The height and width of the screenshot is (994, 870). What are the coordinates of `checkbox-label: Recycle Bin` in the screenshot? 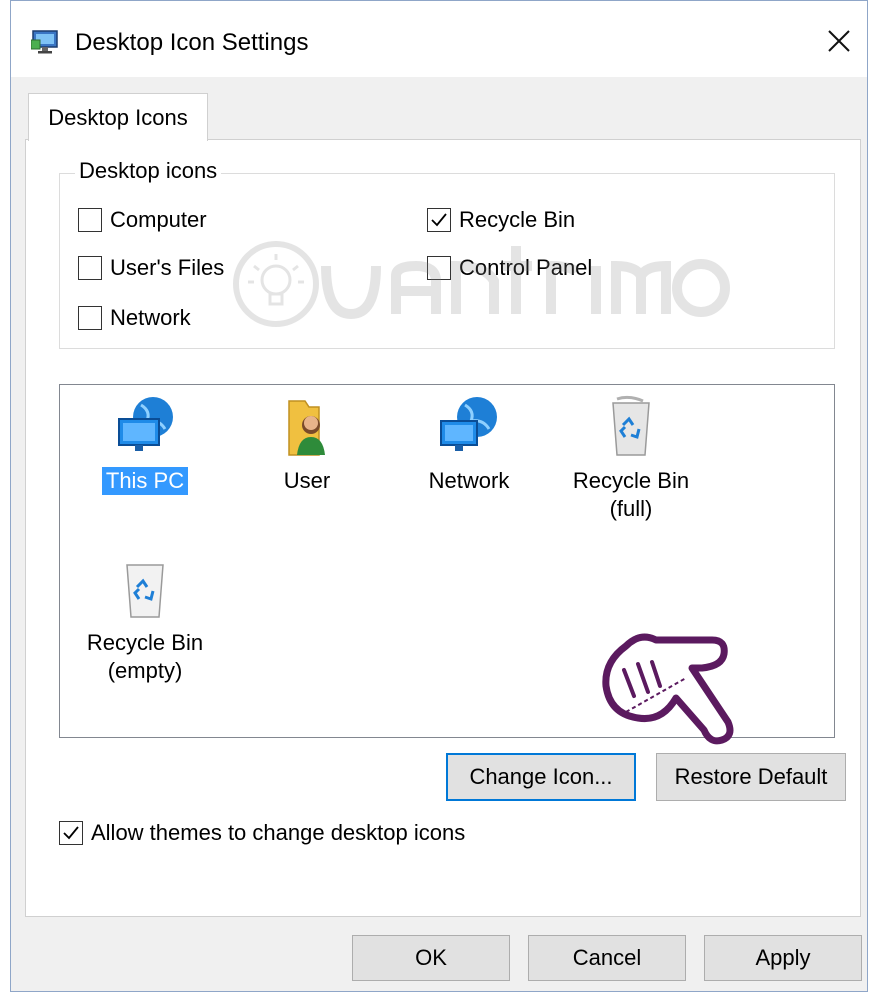 It's located at (517, 219).